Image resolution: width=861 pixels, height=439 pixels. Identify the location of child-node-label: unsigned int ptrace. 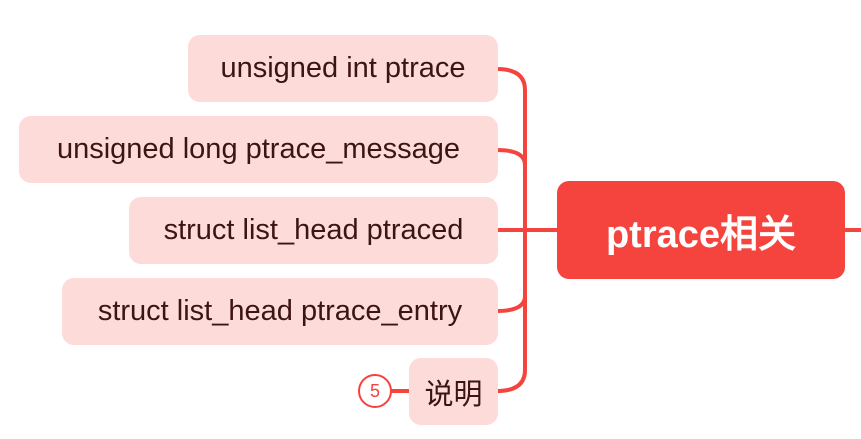
(343, 68).